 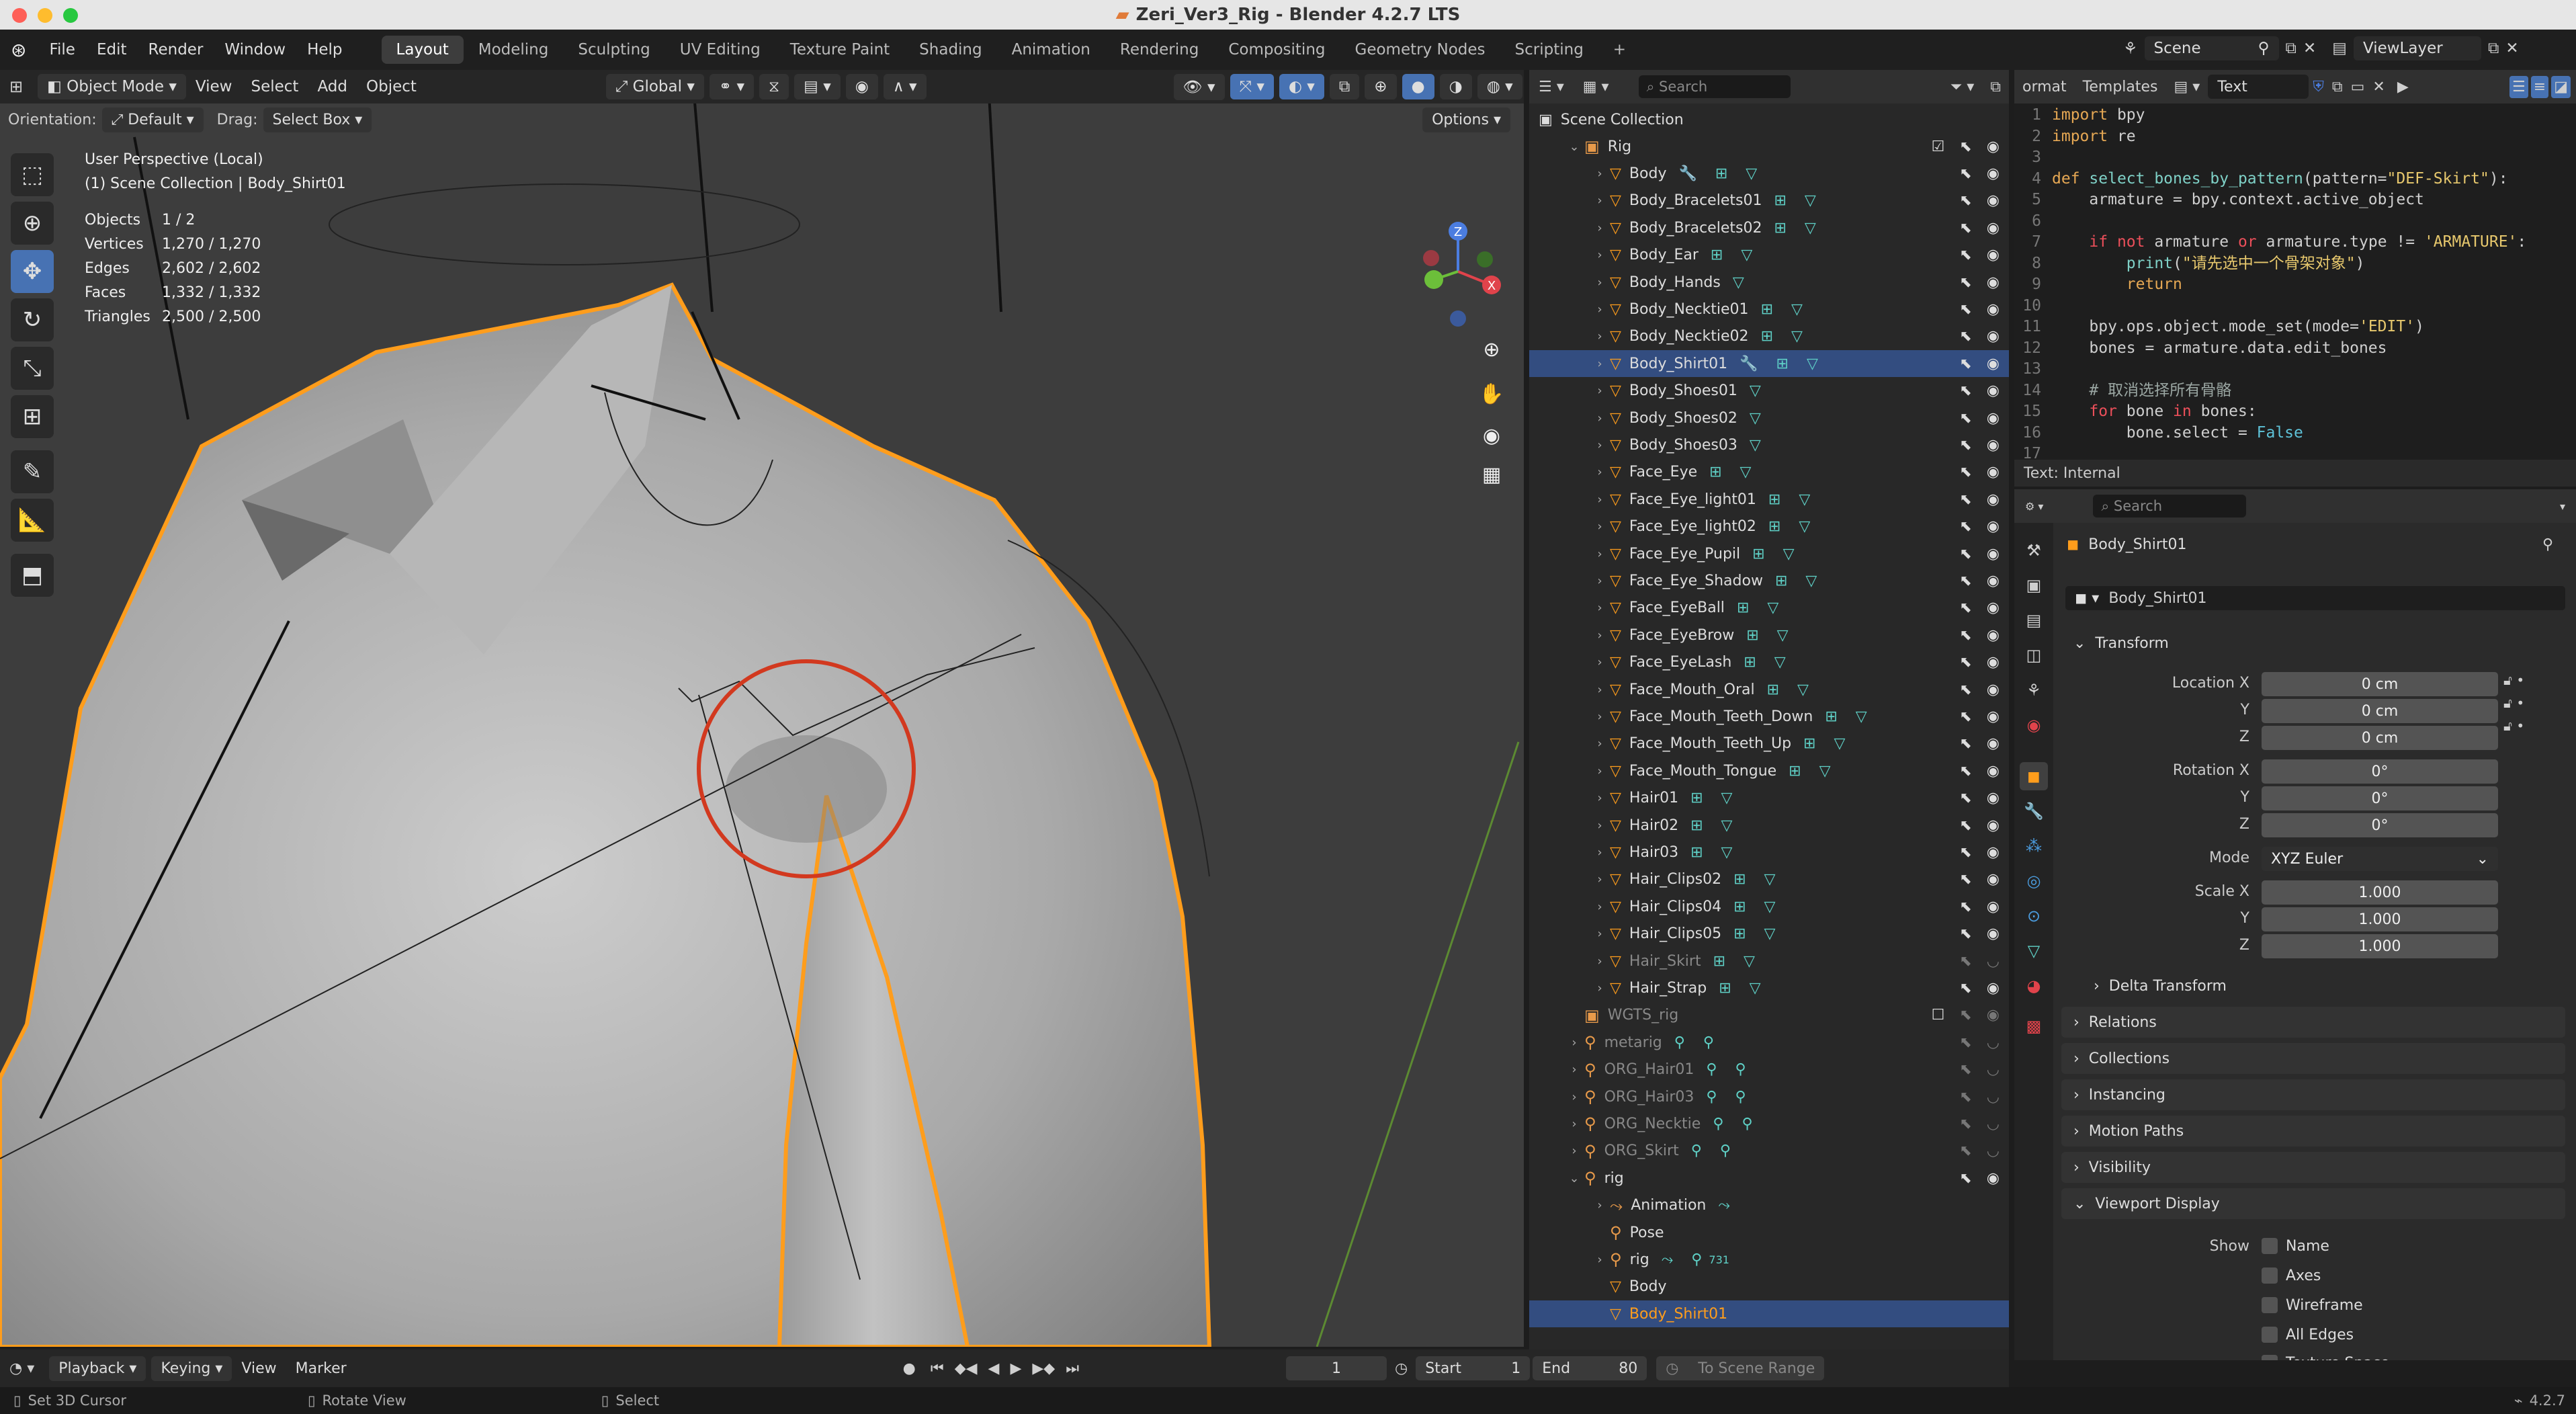 What do you see at coordinates (332, 87) in the screenshot?
I see `menu-add: Add` at bounding box center [332, 87].